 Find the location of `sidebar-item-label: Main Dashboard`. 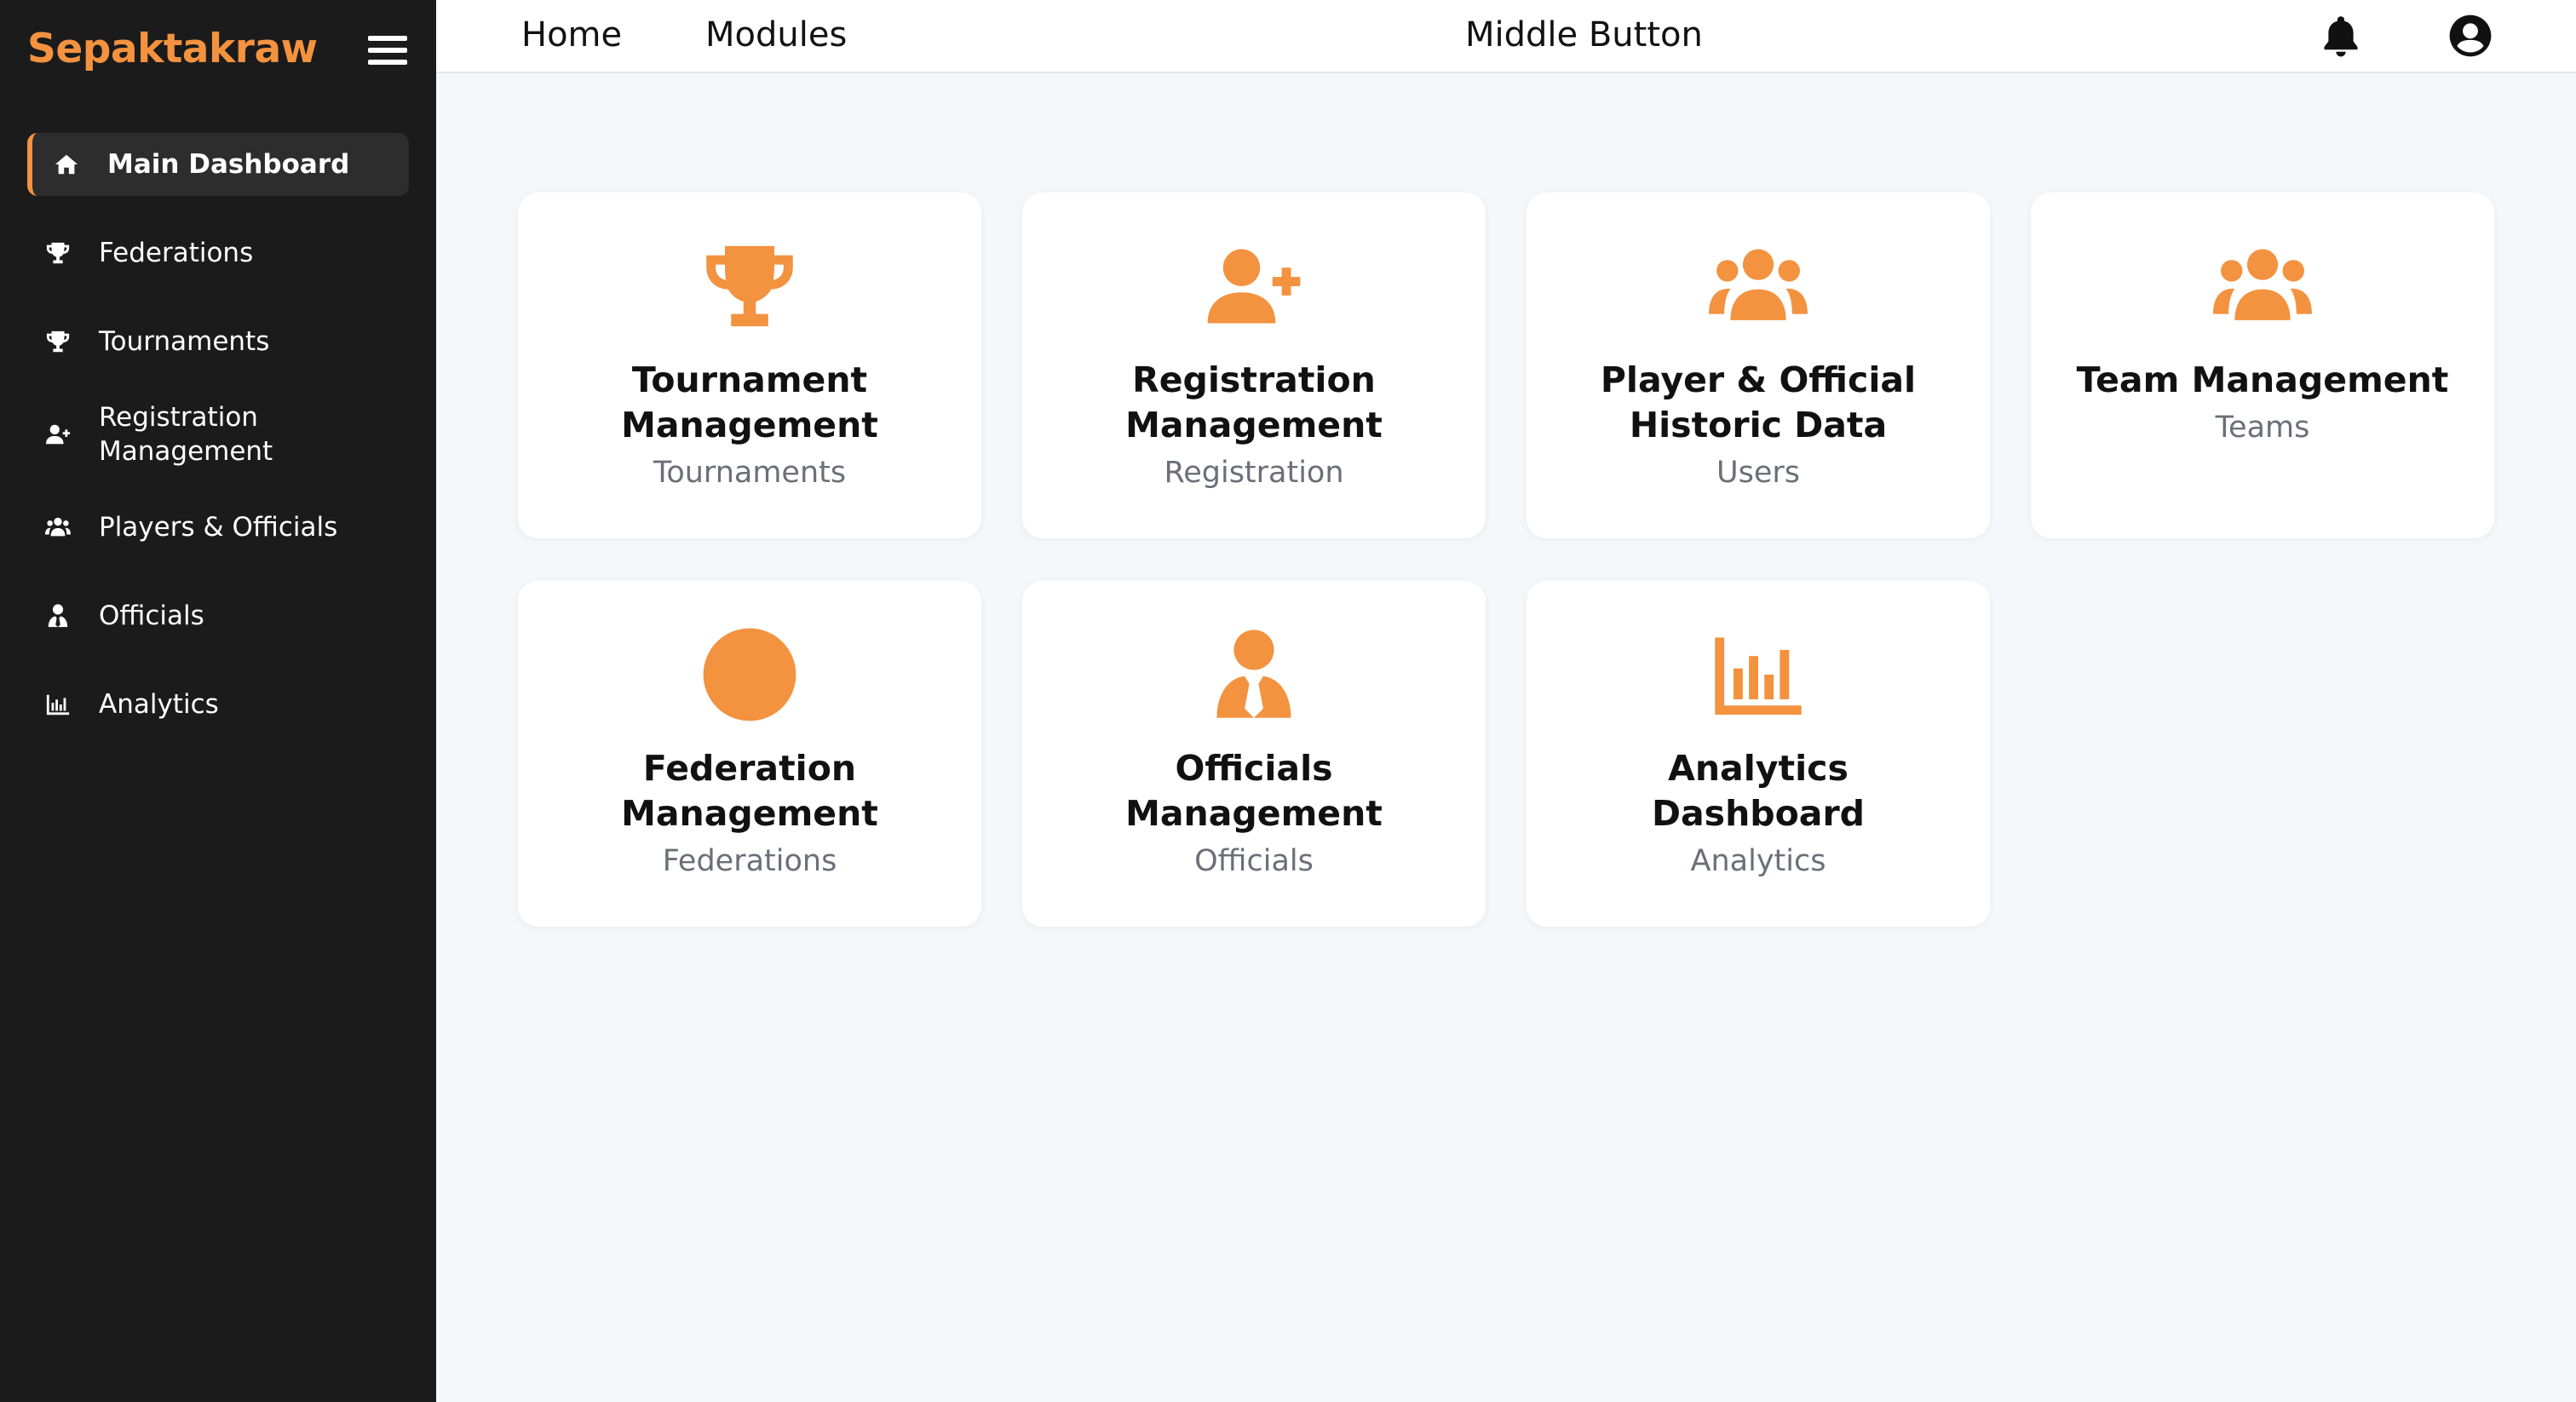

sidebar-item-label: Main Dashboard is located at coordinates (229, 164).